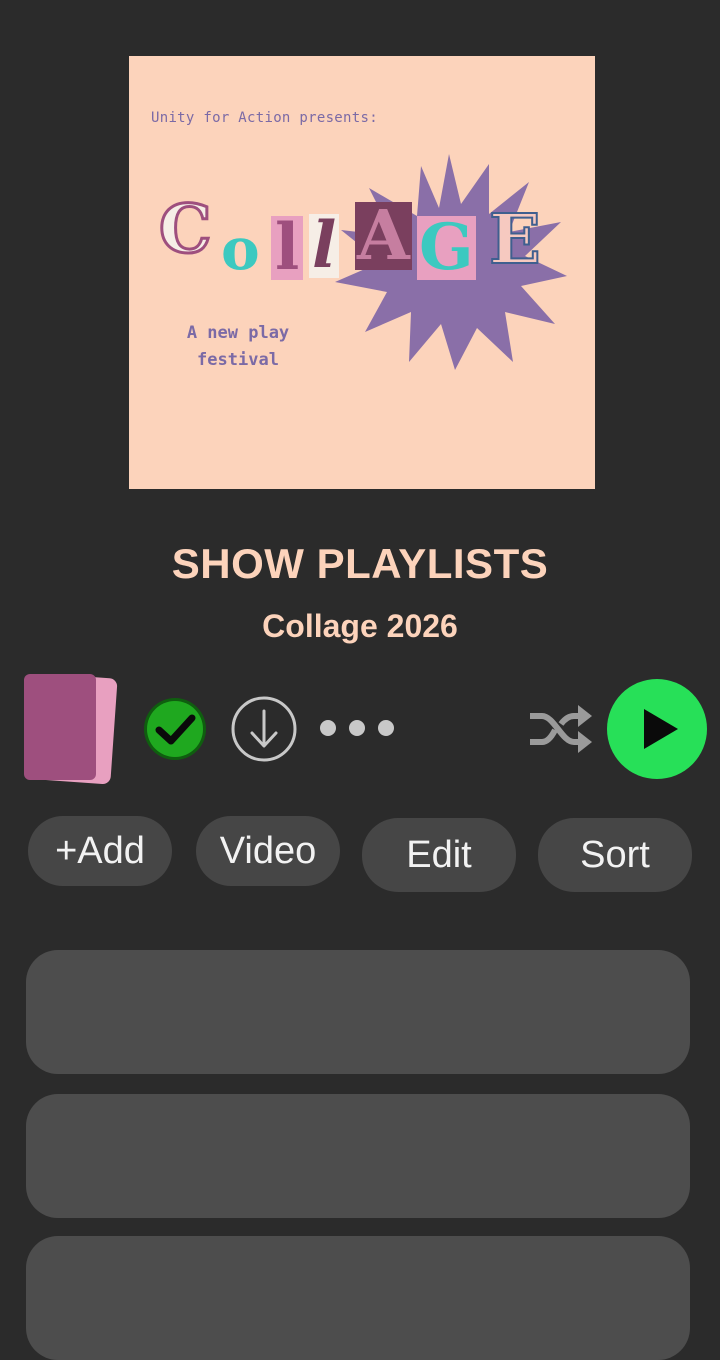  I want to click on video-button: Video, so click(268, 851).